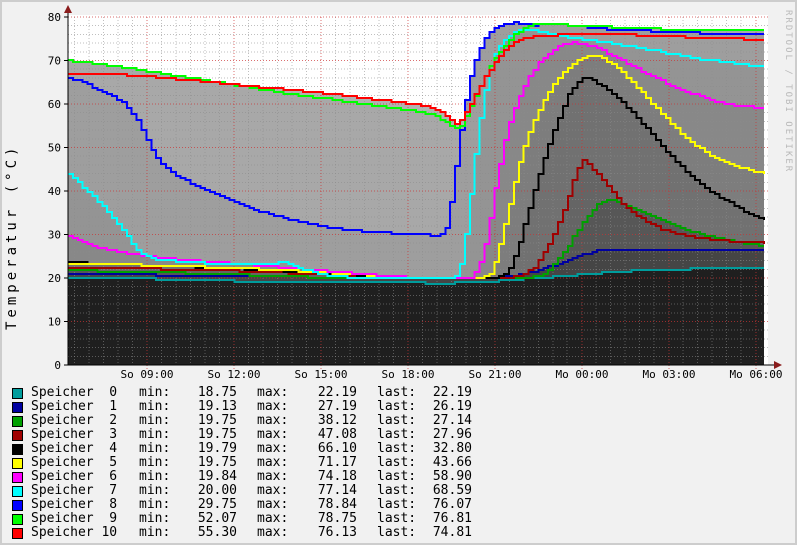 The height and width of the screenshot is (545, 797). Describe the element at coordinates (74, 476) in the screenshot. I see `legend-series-name: Speicher 6` at that location.